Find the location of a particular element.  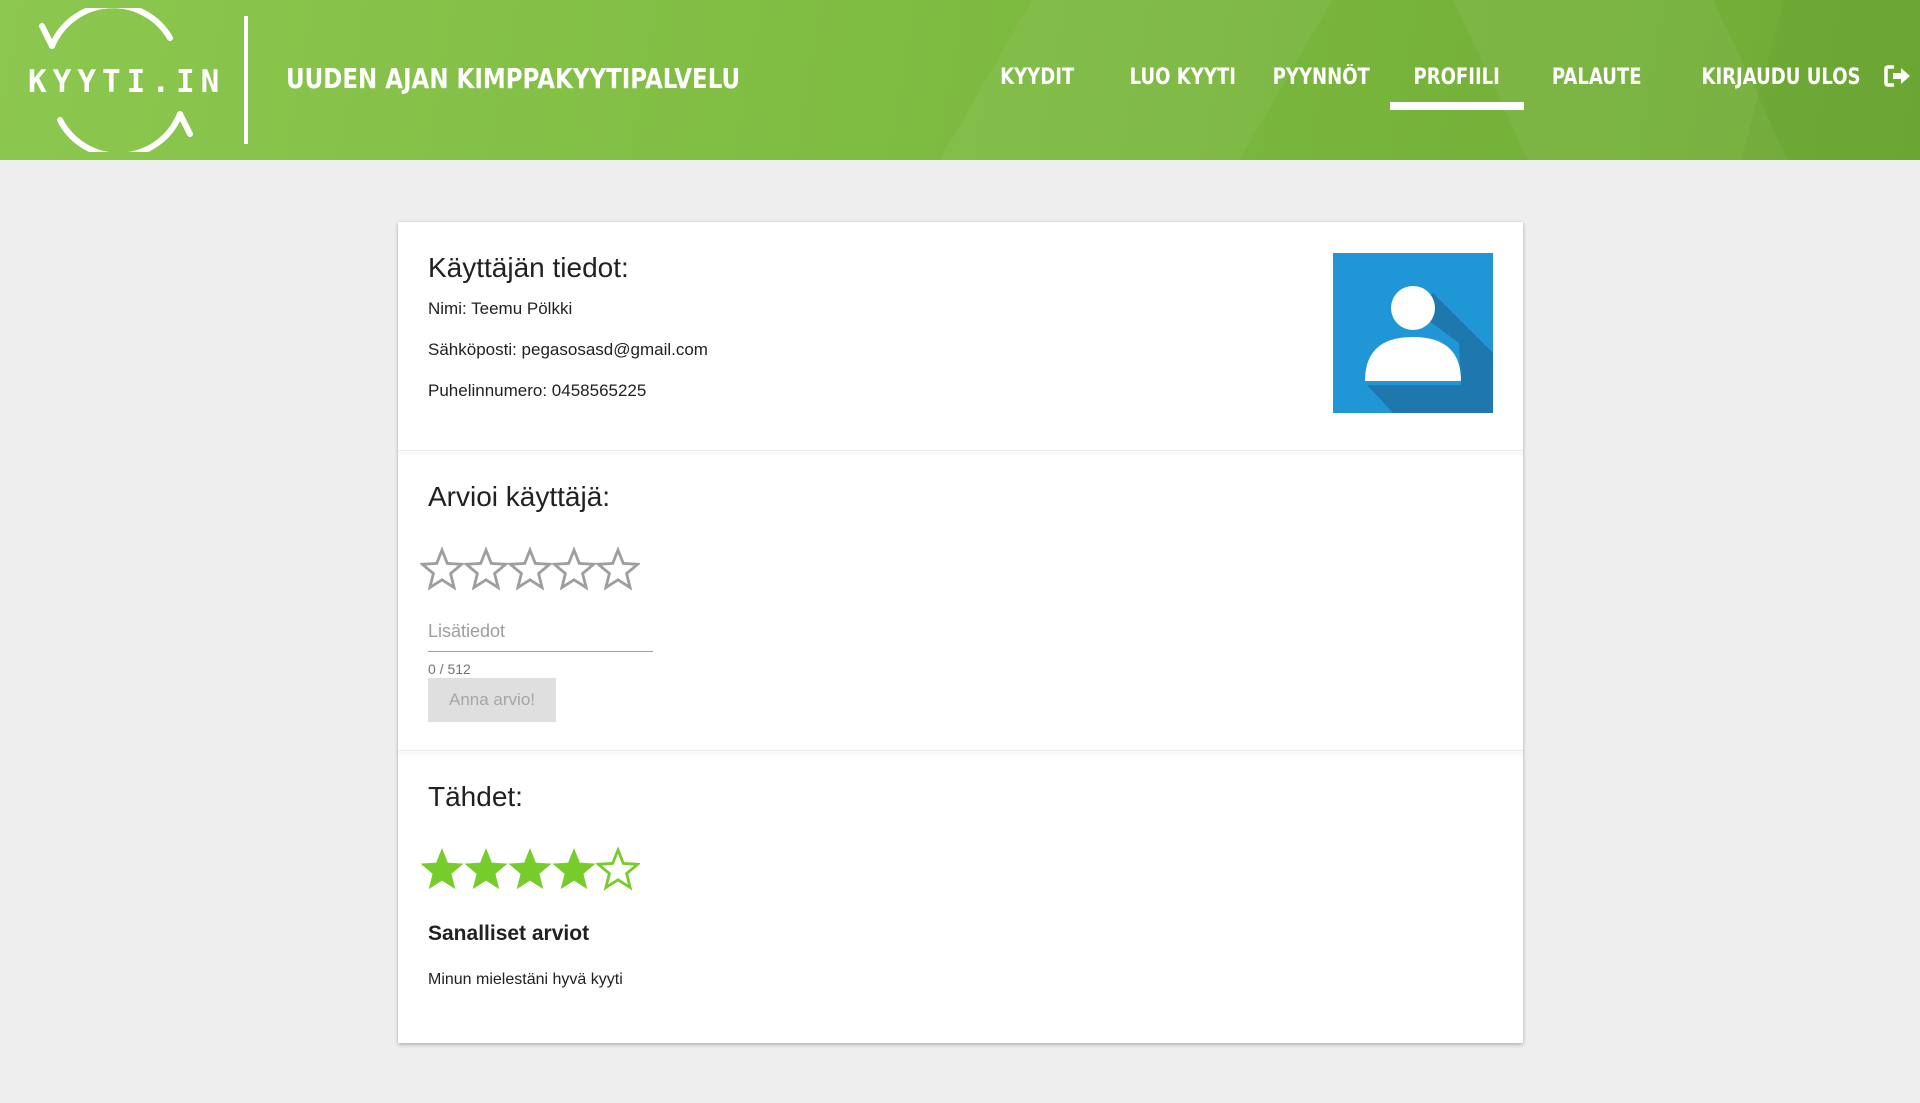

nav-profiili-label: PROFIILI is located at coordinates (1457, 77).